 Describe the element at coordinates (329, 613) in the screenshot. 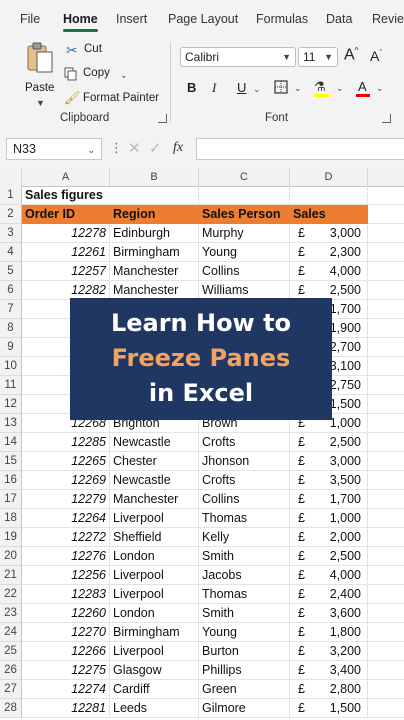

I see `cell-sales: £3,600` at that location.